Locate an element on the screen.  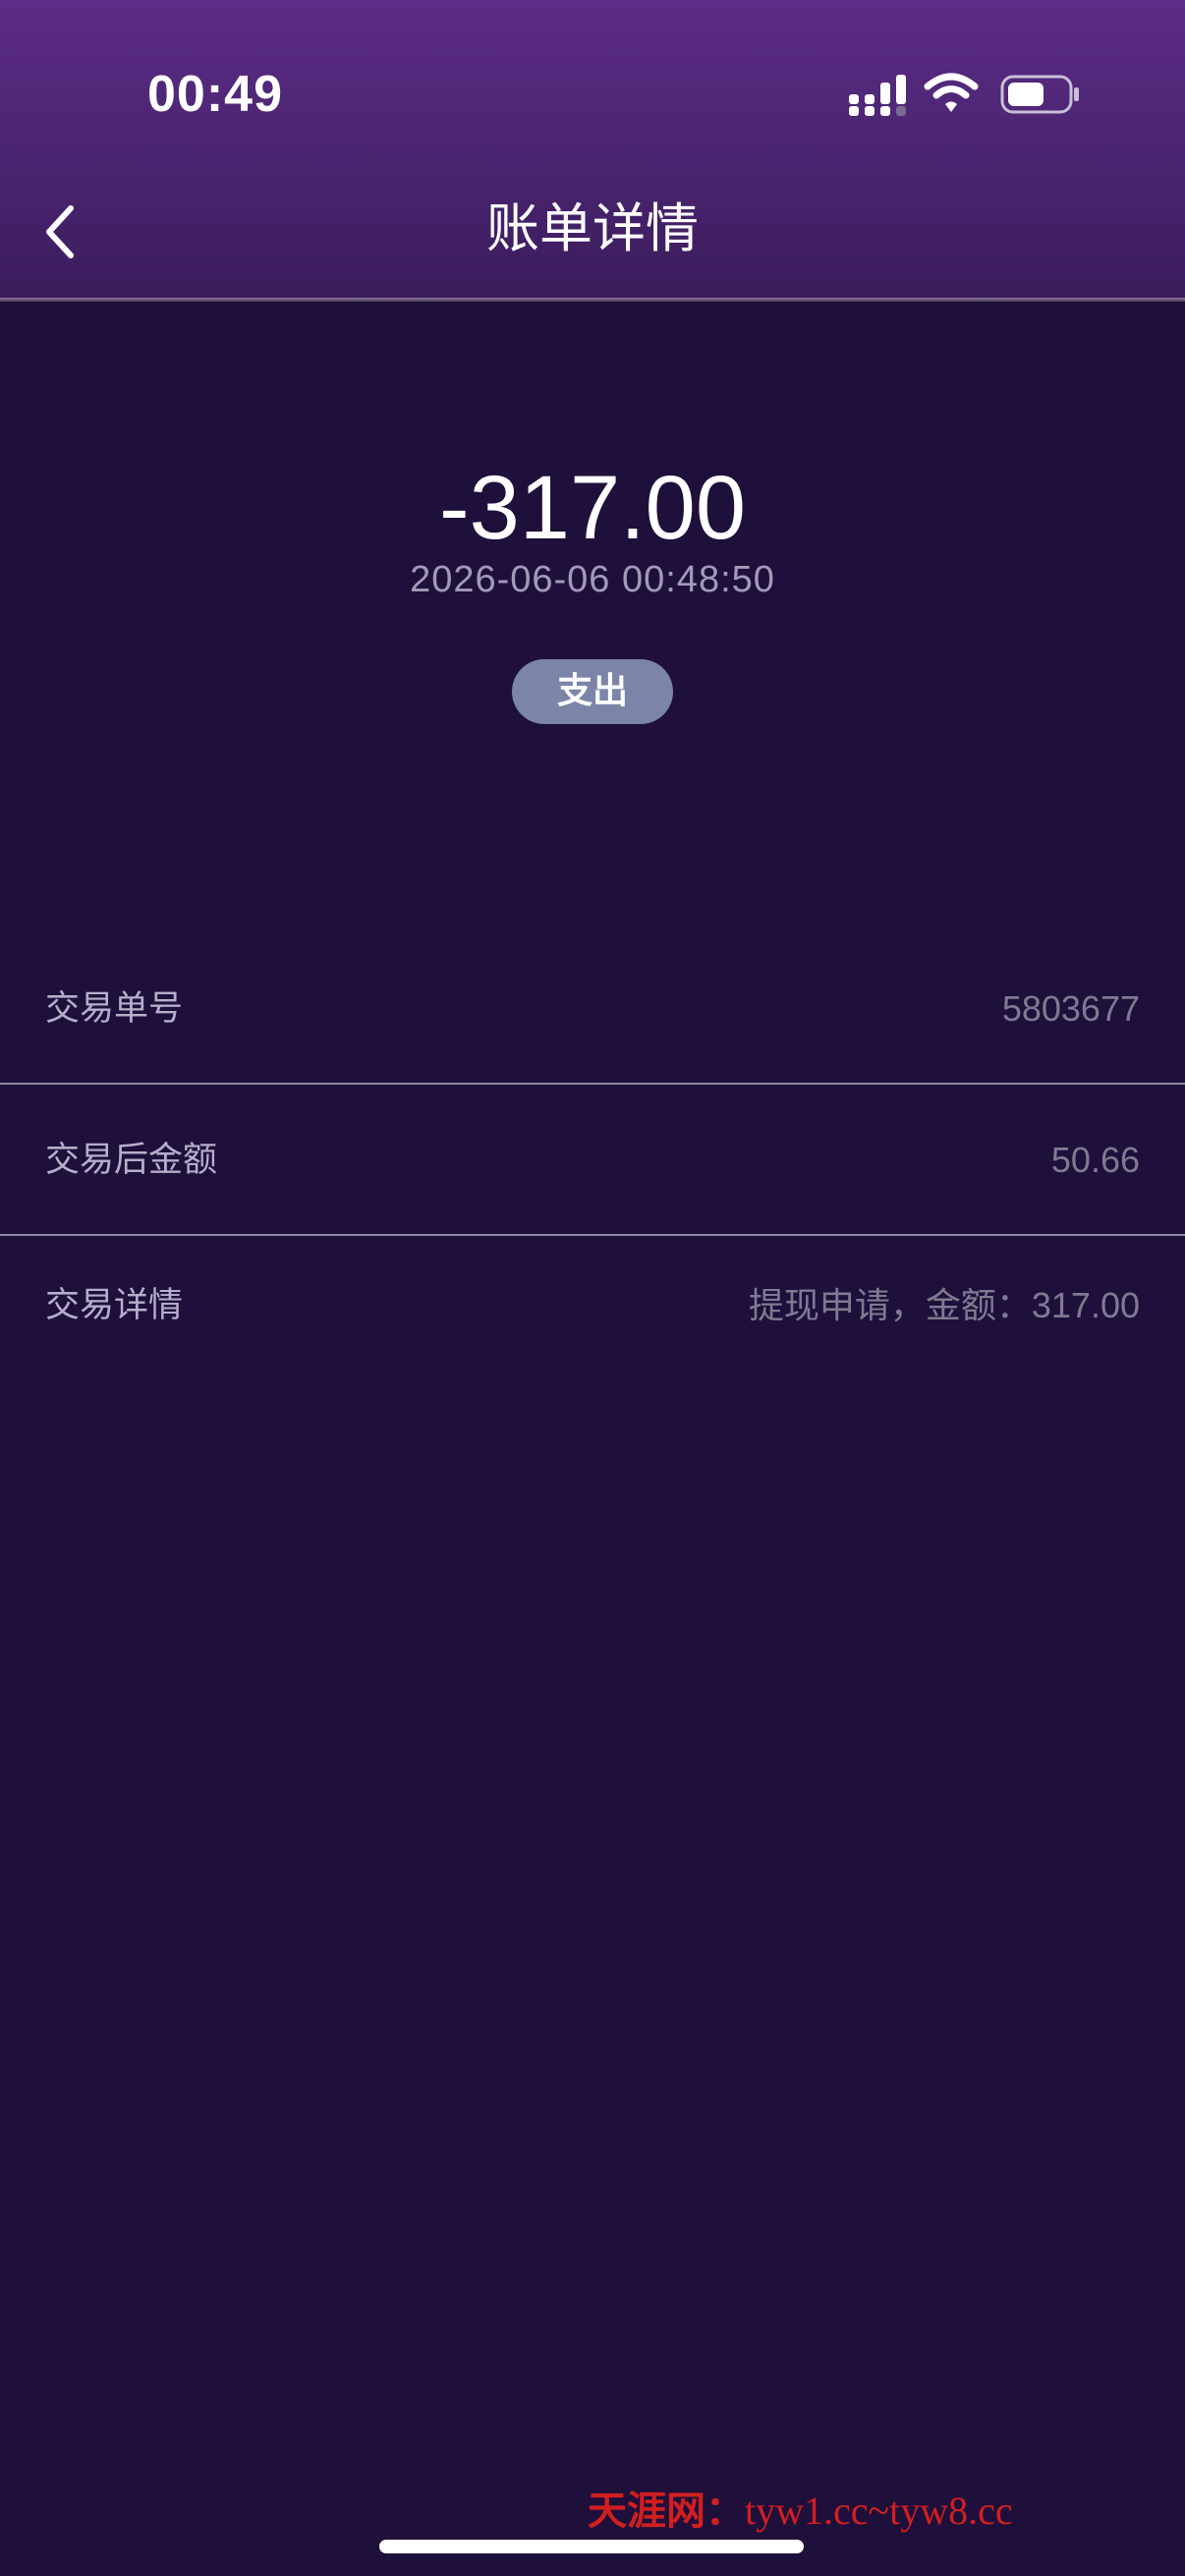
detail-label: 交易后金额 is located at coordinates (132, 1160).